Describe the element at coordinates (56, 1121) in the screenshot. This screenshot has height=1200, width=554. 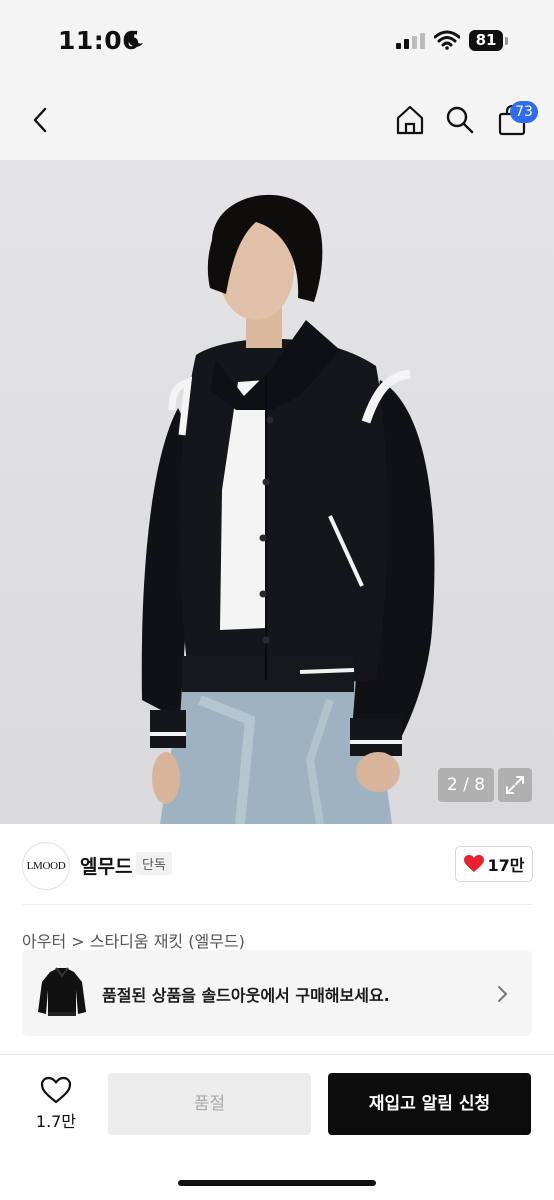
I see `wishlist-count: 1.7만` at that location.